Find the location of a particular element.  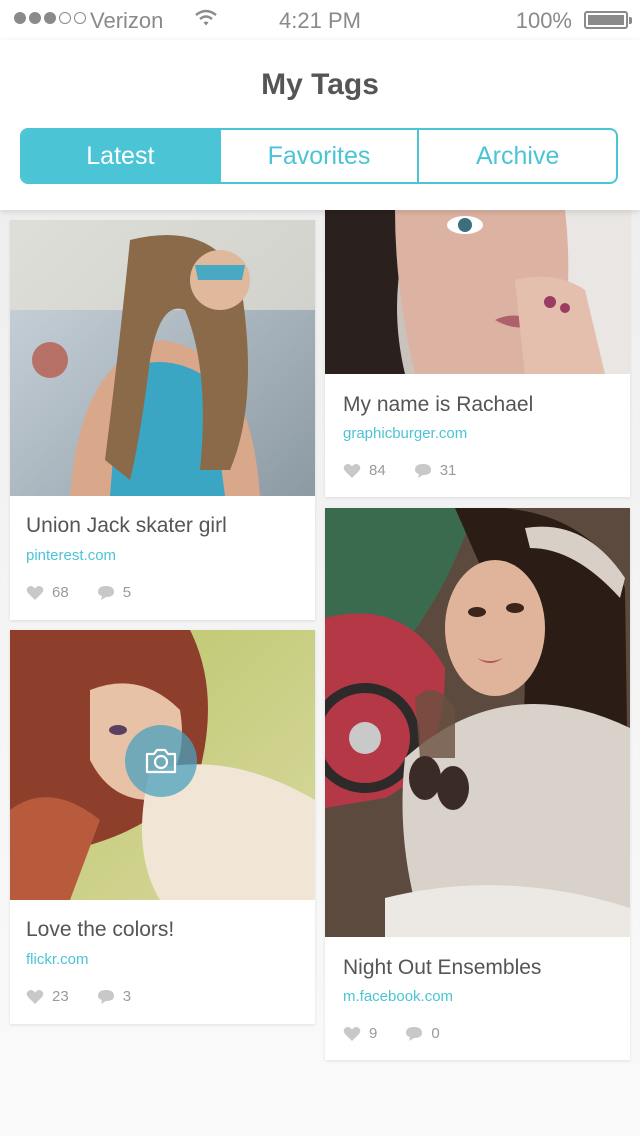

card-stats: 84 31 is located at coordinates (413, 470).